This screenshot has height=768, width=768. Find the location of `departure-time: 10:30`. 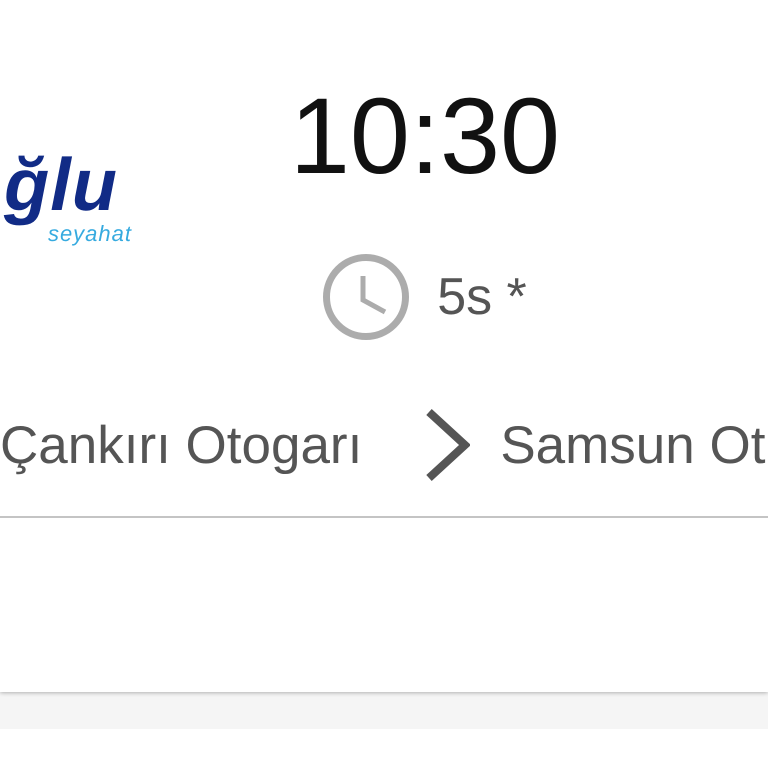

departure-time: 10:30 is located at coordinates (425, 136).